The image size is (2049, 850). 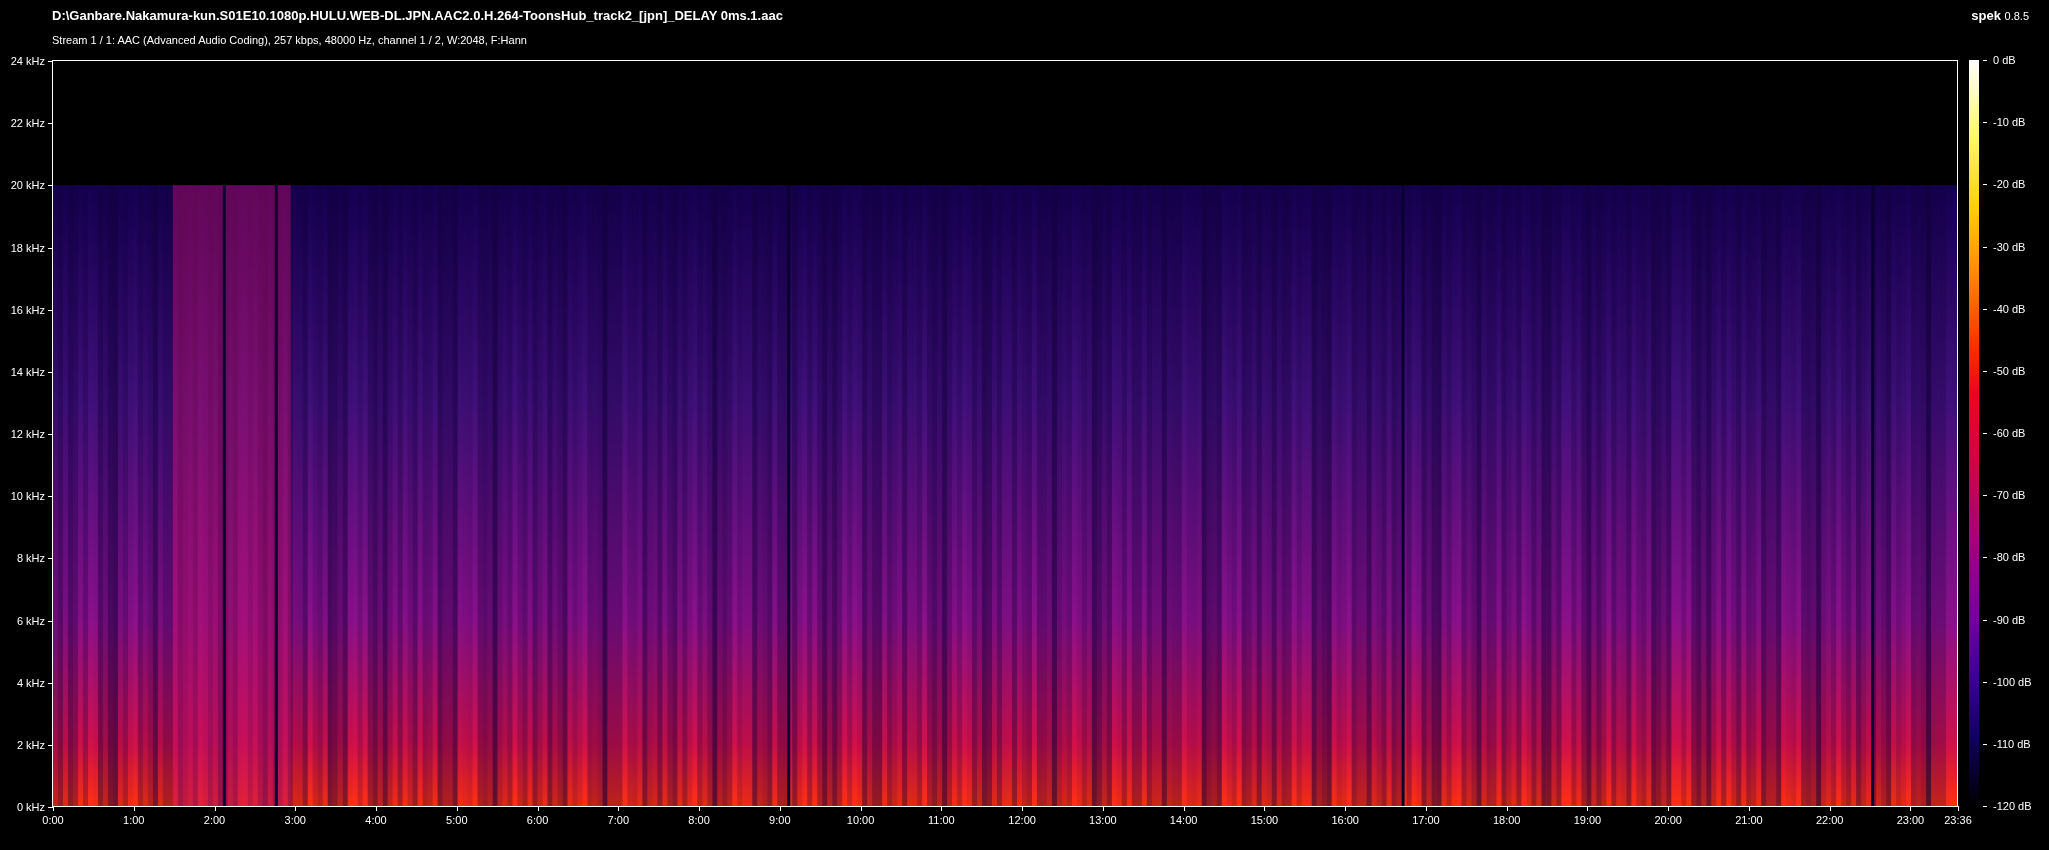 What do you see at coordinates (30, 682) in the screenshot?
I see `frequency-label: 4 kHz` at bounding box center [30, 682].